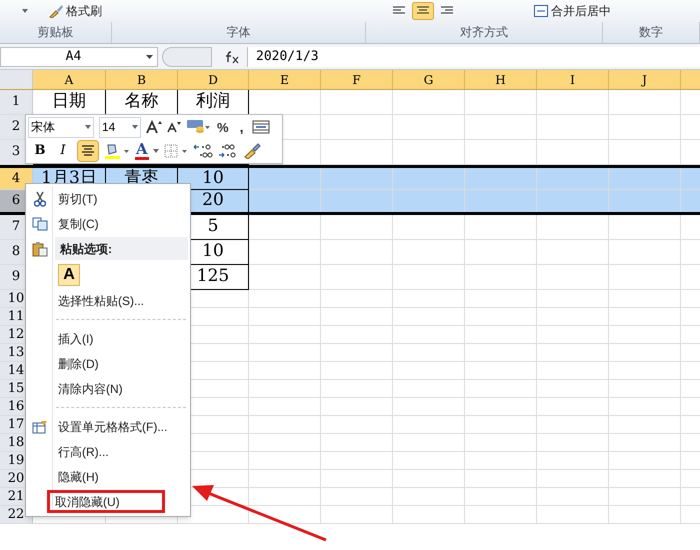 The width and height of the screenshot is (700, 550). I want to click on font-size-dropdown: 14, so click(120, 127).